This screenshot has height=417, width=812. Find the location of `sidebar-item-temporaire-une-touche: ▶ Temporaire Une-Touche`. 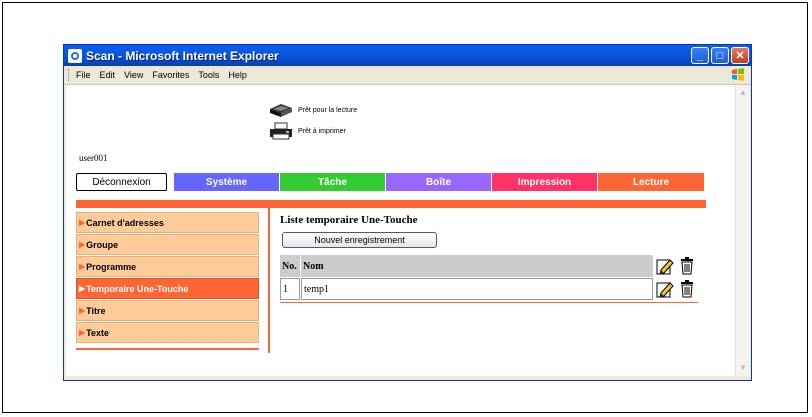

sidebar-item-temporaire-une-touche: ▶ Temporaire Une-Touche is located at coordinates (167, 288).